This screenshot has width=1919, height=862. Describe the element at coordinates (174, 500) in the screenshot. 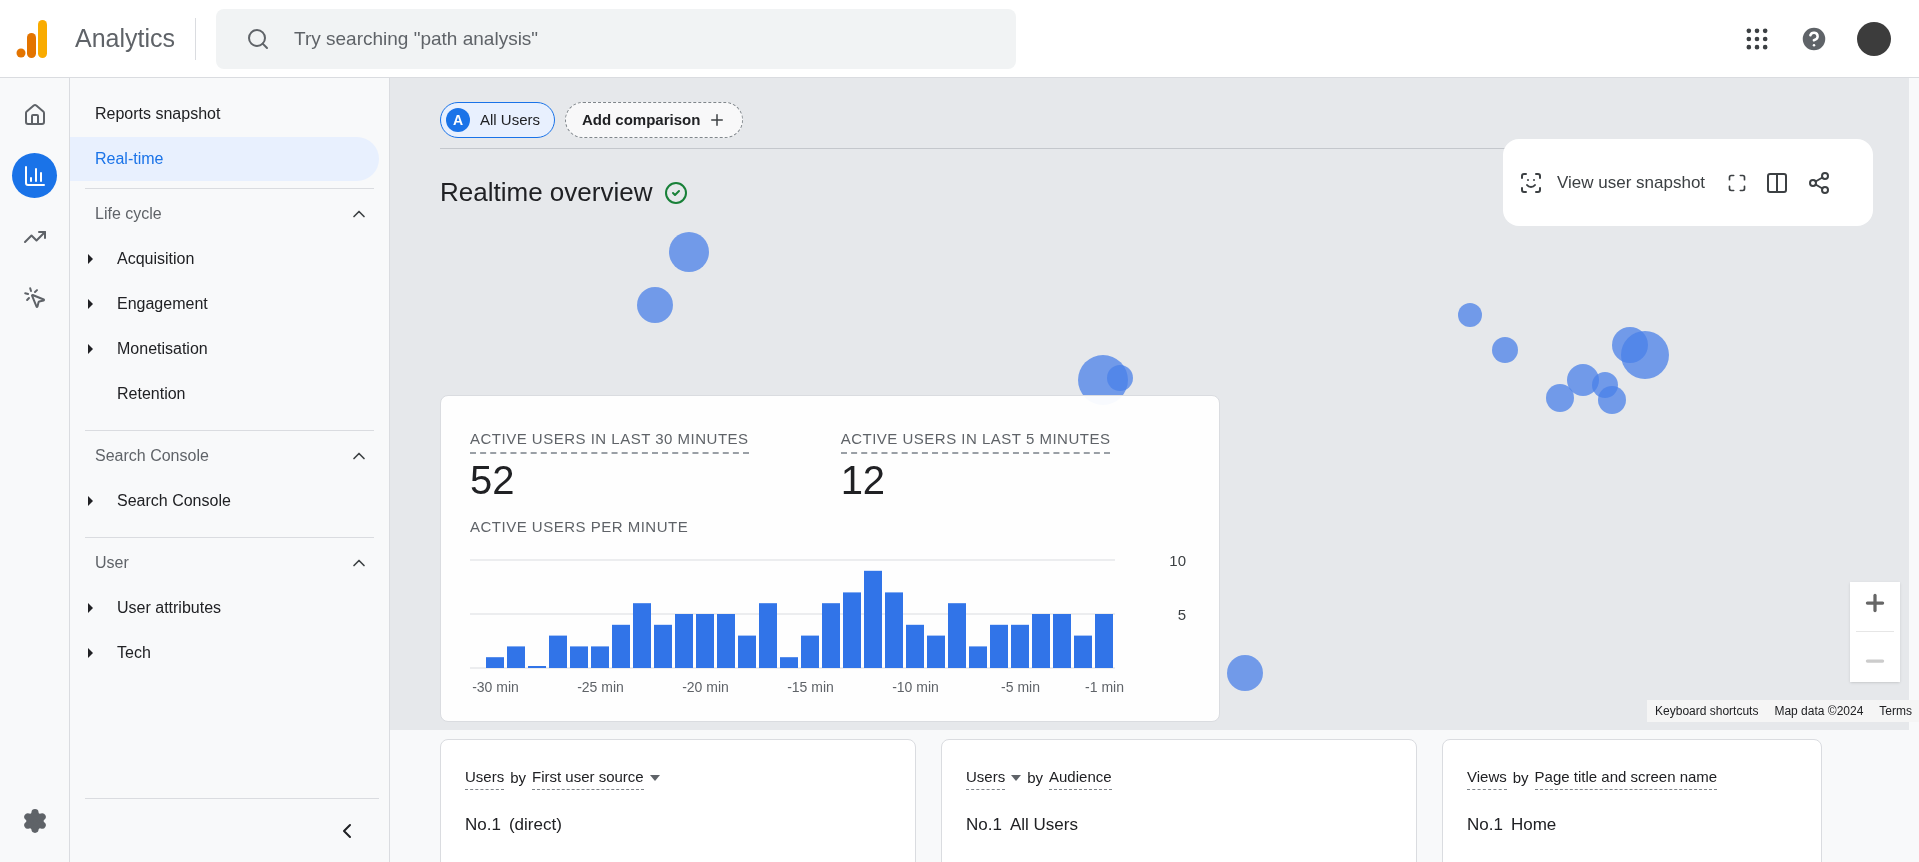

I see `nav-item: Search Console` at that location.